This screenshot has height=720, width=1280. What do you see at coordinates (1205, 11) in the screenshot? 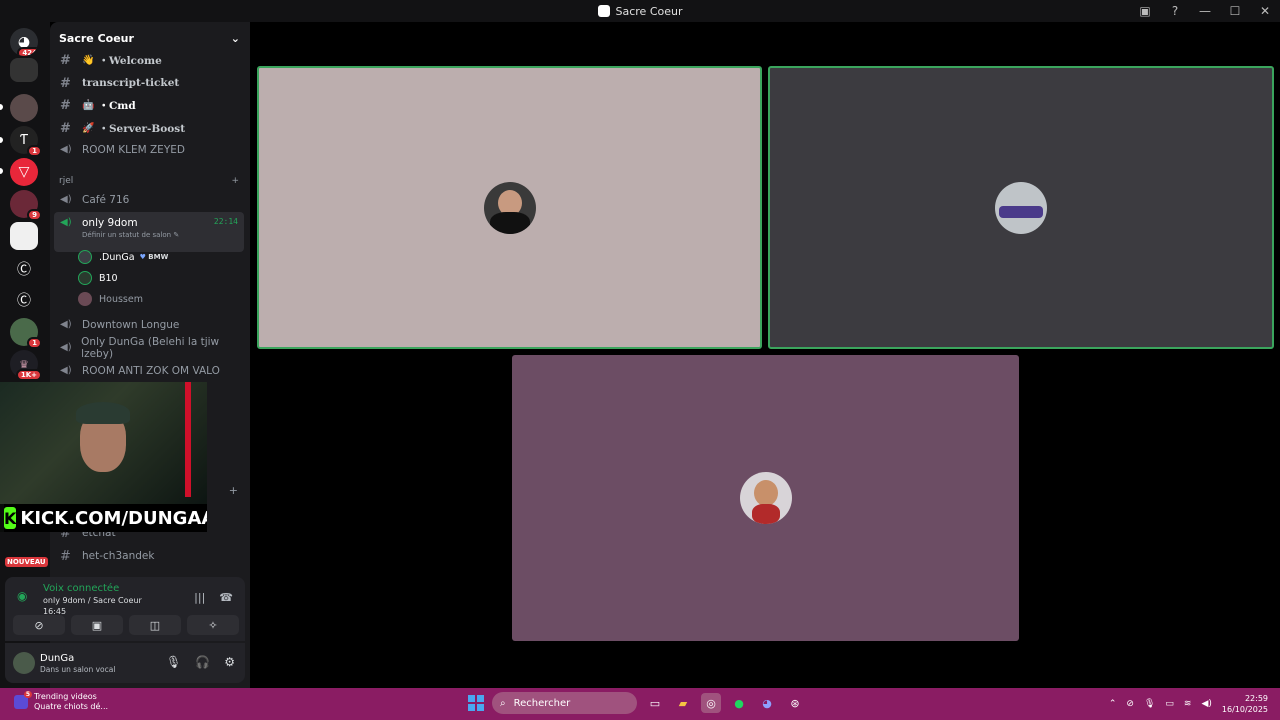
I see `minimize-button: —` at bounding box center [1205, 11].